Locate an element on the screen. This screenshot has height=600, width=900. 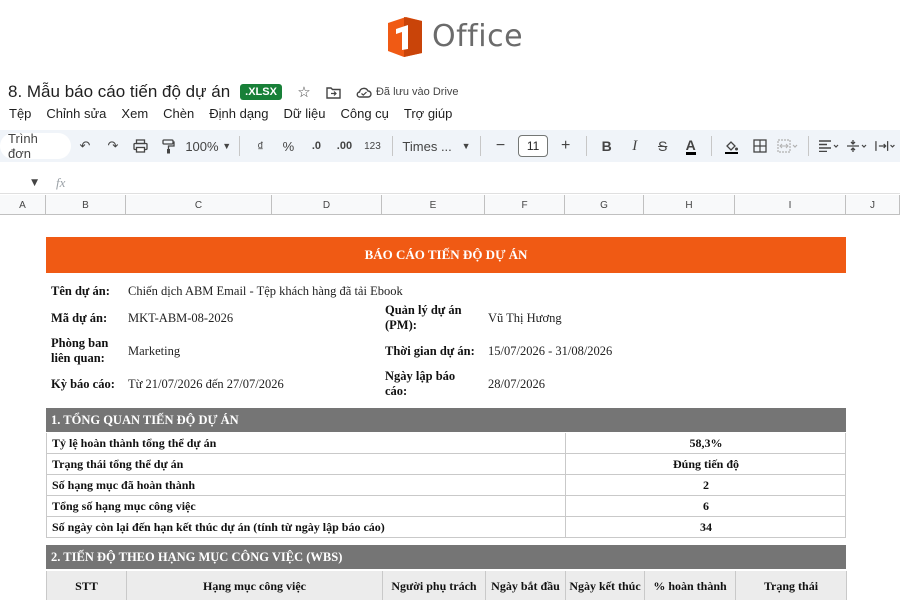
logo-mark-icon is located at coordinates (405, 36).